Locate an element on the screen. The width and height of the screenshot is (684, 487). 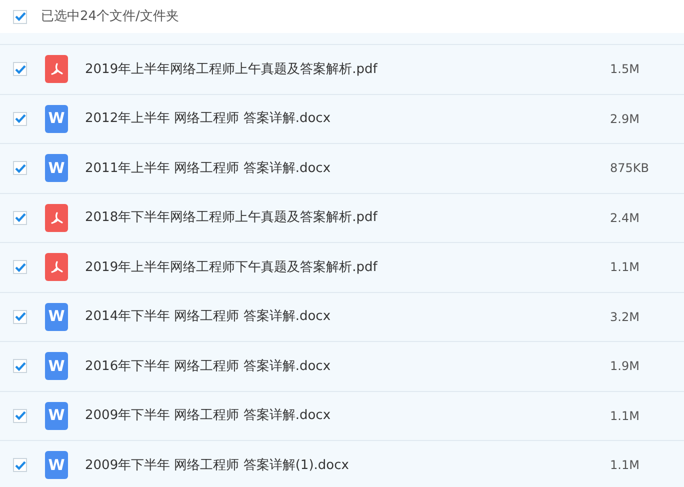
file-name: 2009年下半年 网络工程师 答案详解(1).docx is located at coordinates (217, 465).